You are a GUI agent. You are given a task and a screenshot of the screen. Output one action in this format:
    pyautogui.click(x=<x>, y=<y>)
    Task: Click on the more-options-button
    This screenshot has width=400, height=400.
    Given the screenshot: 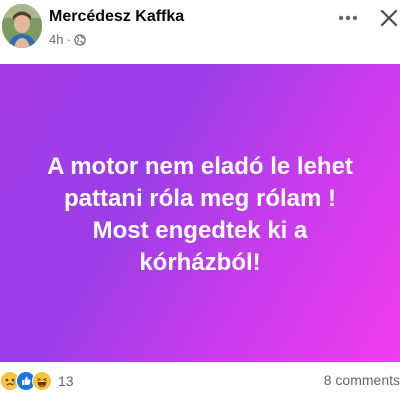 What is the action you would take?
    pyautogui.click(x=348, y=18)
    